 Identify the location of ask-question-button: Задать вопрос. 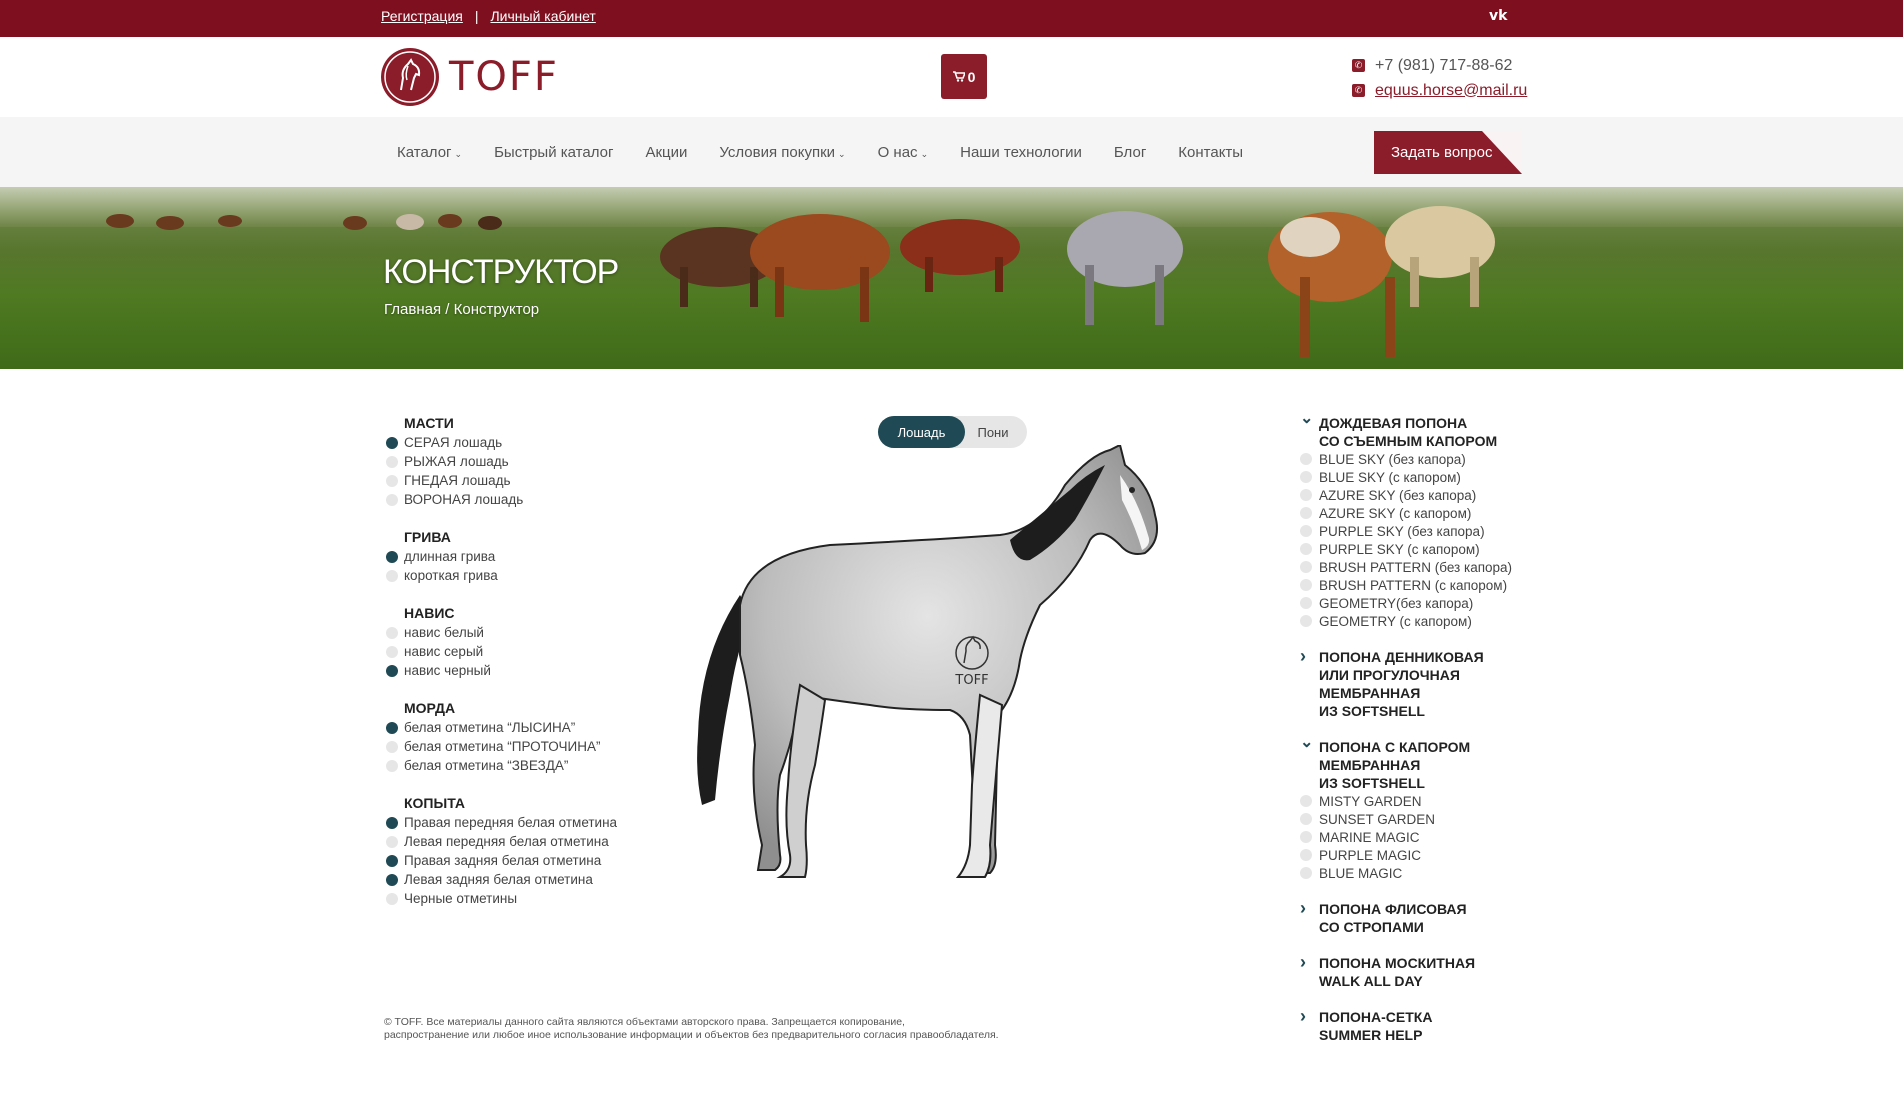
(1448, 152).